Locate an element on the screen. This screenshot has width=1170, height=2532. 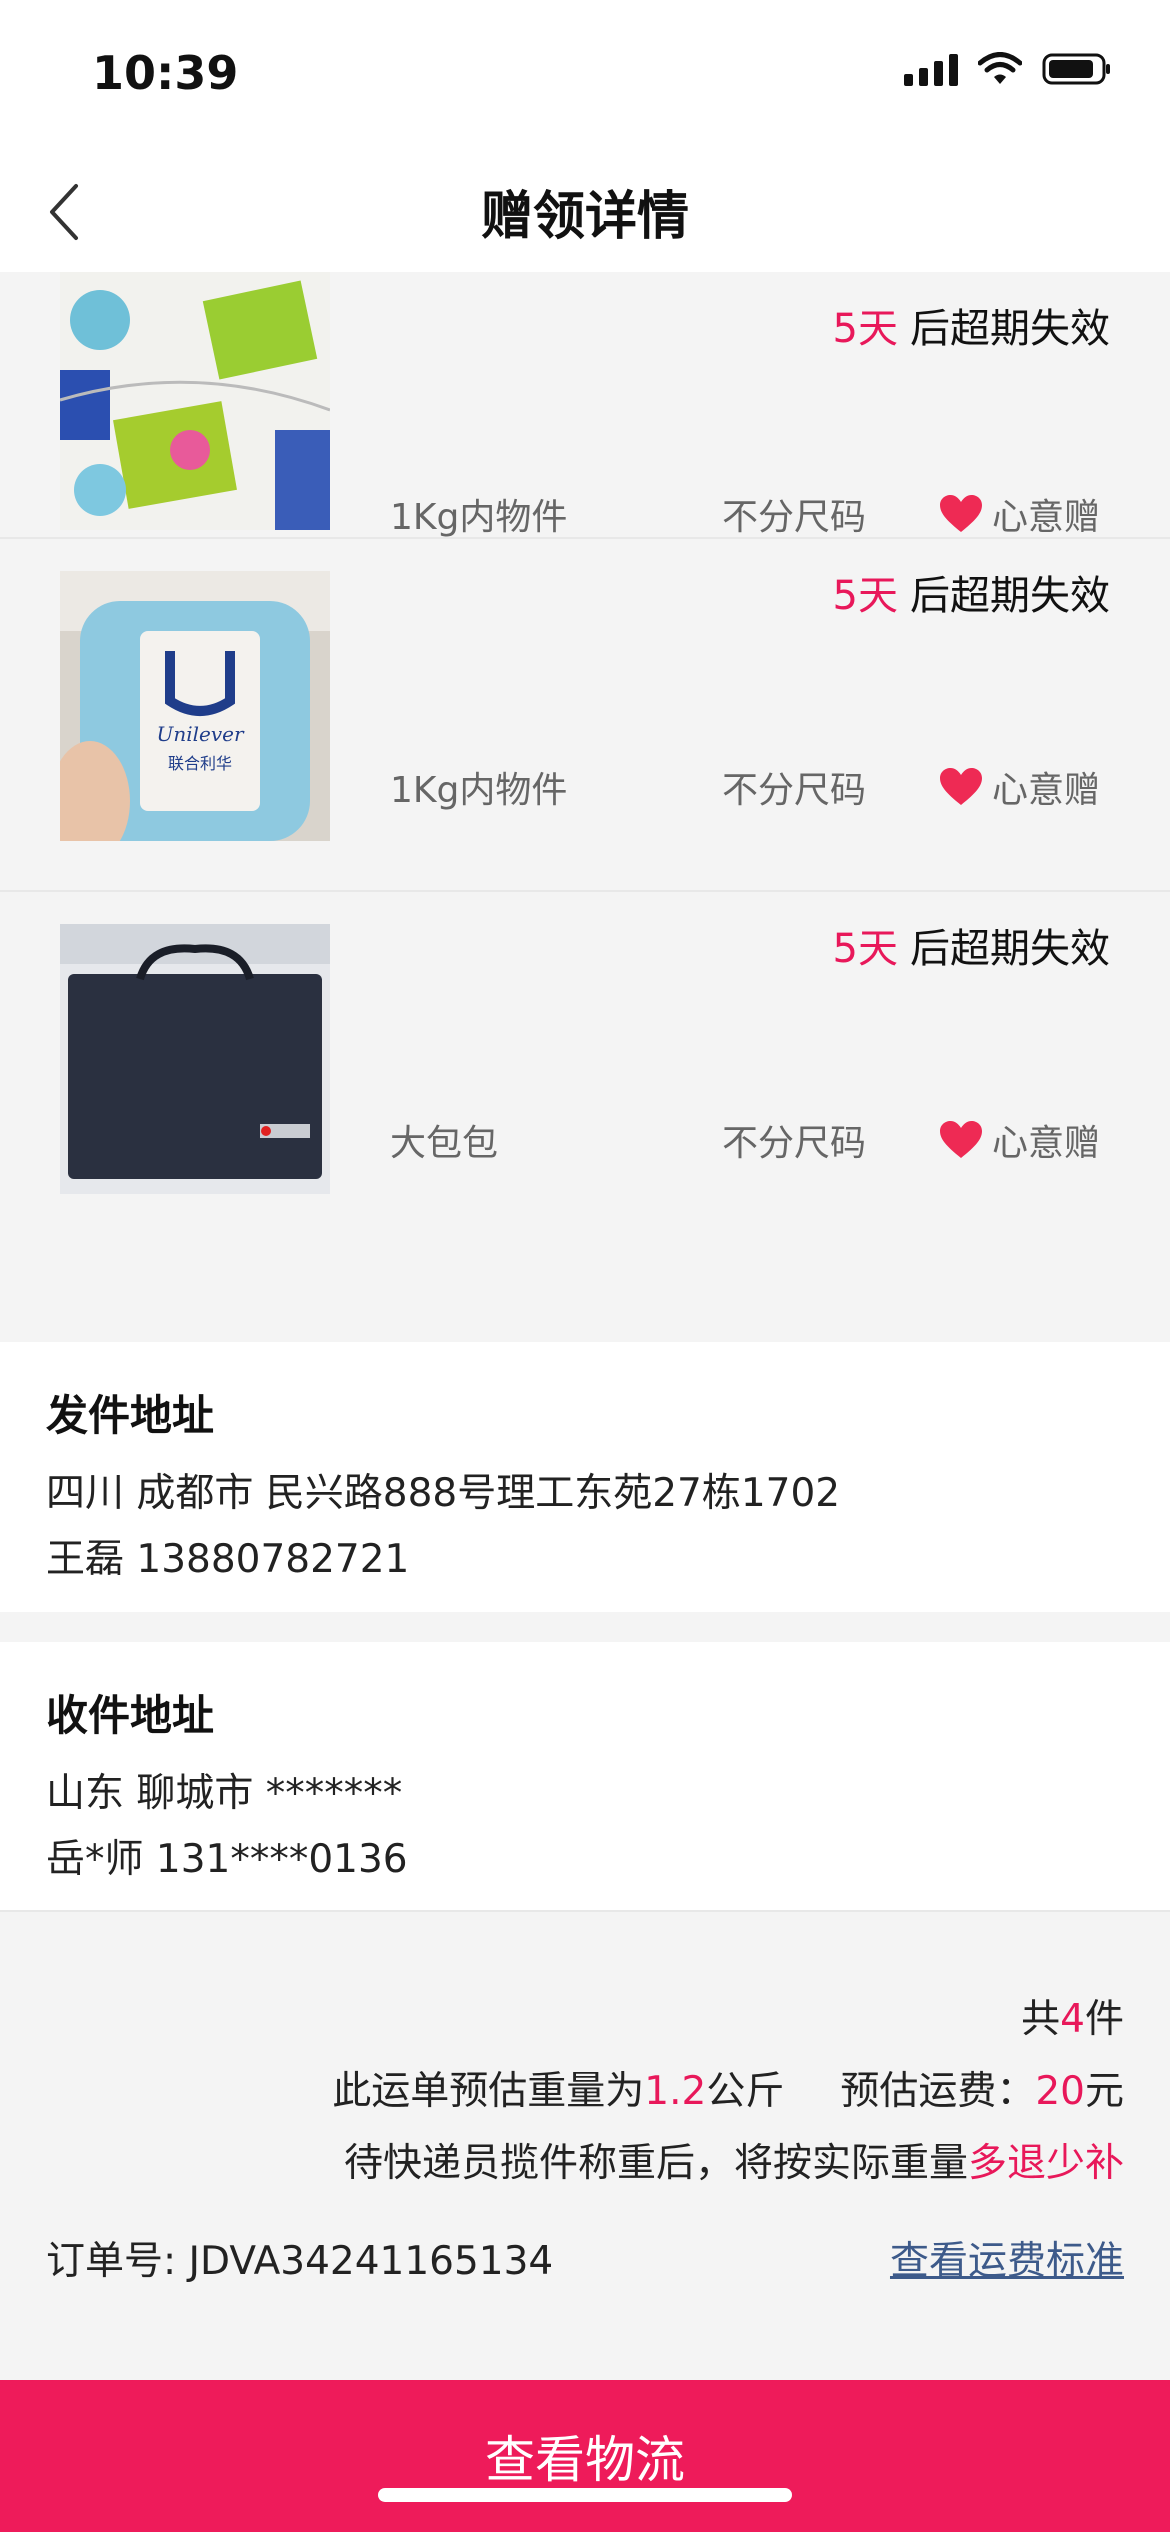
weight-fee-line: 此运单预估重量为1.2公斤 预估运费：20元 is located at coordinates (728, 2088).